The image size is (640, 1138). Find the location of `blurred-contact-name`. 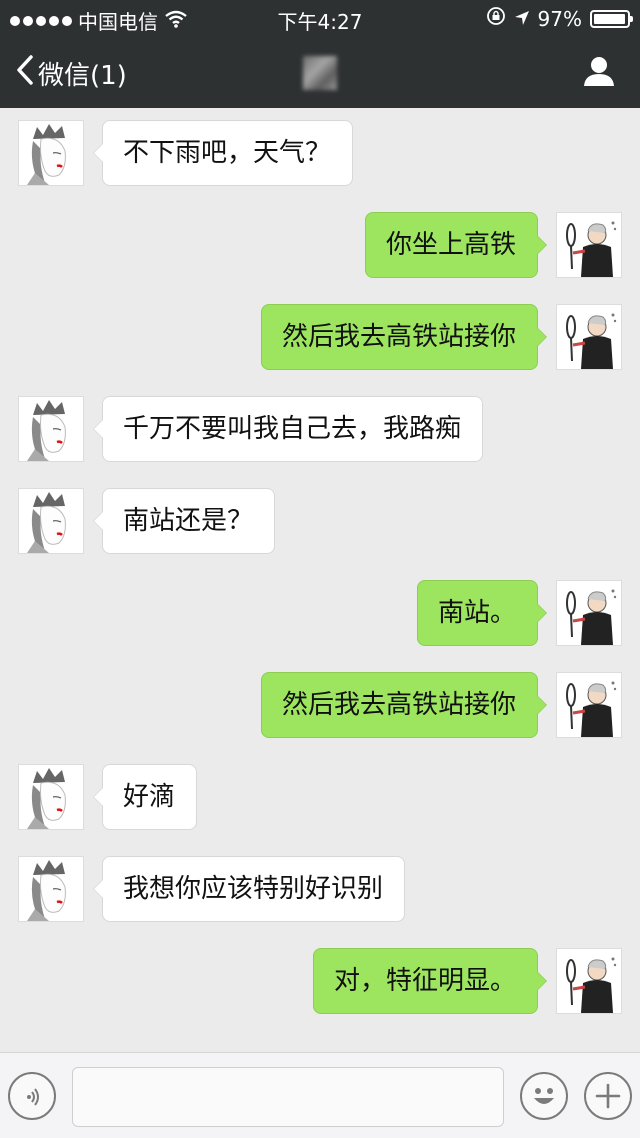

blurred-contact-name is located at coordinates (320, 73).